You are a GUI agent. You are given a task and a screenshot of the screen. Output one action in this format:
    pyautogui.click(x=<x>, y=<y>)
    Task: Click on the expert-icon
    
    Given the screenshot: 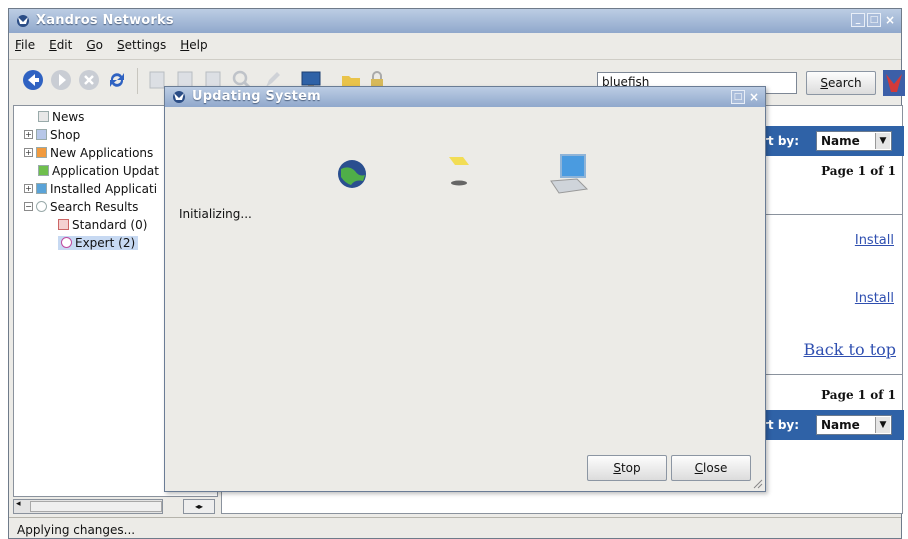 What is the action you would take?
    pyautogui.click(x=66, y=242)
    